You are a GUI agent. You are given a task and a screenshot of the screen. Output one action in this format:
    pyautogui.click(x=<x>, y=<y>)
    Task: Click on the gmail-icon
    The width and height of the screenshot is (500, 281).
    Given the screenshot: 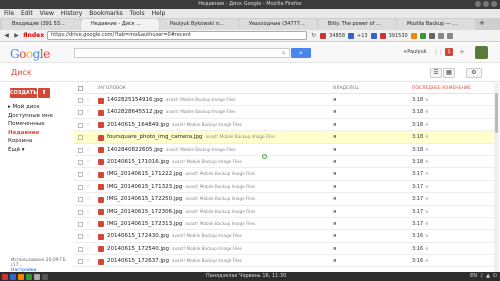 What is the action you would take?
    pyautogui.click(x=382, y=35)
    